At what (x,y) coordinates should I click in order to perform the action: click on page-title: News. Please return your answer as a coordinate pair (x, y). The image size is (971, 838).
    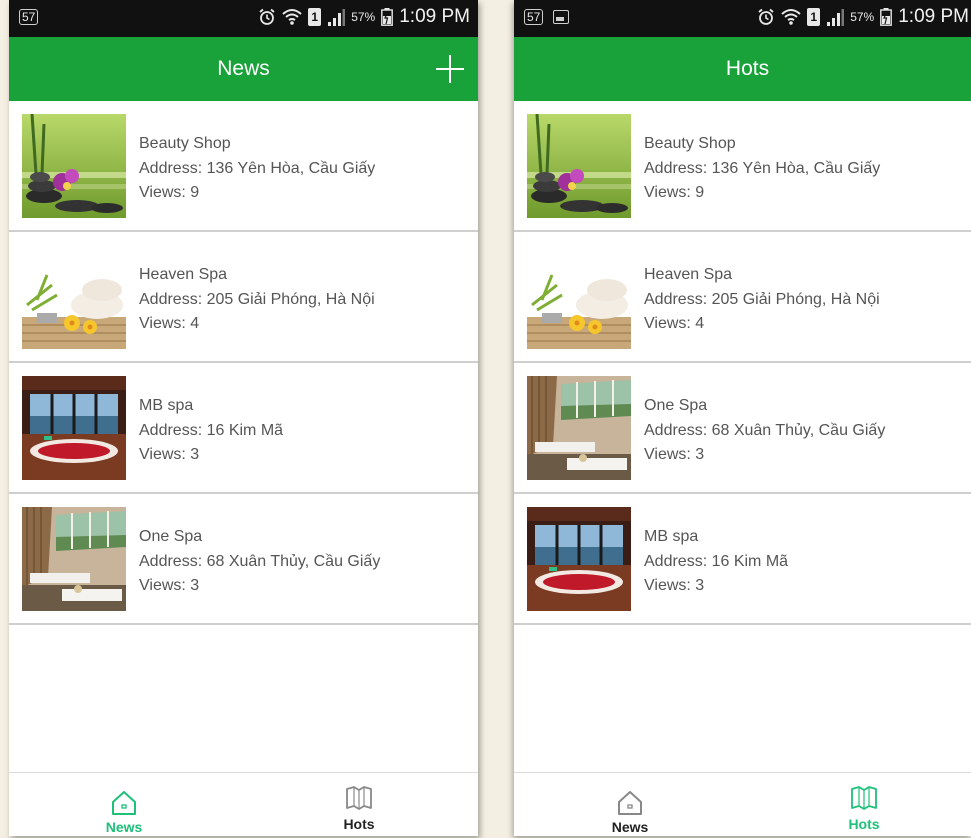
    Looking at the image, I should click on (243, 68).